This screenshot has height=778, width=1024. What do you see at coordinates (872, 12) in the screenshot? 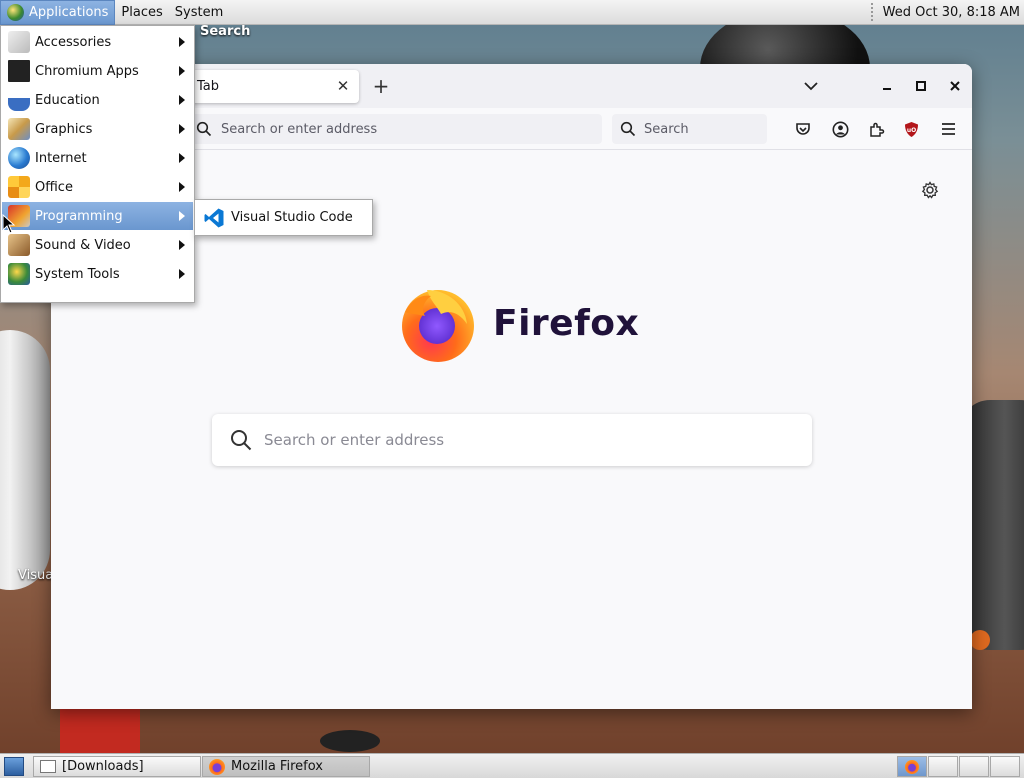
I see `panel-handle` at bounding box center [872, 12].